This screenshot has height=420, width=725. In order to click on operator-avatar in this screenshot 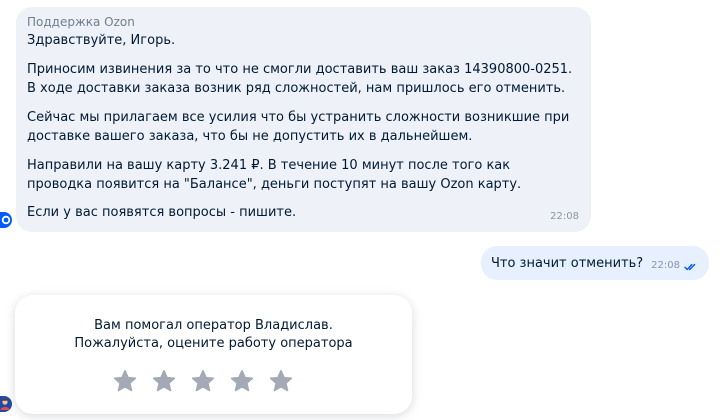, I will do `click(6, 404)`.